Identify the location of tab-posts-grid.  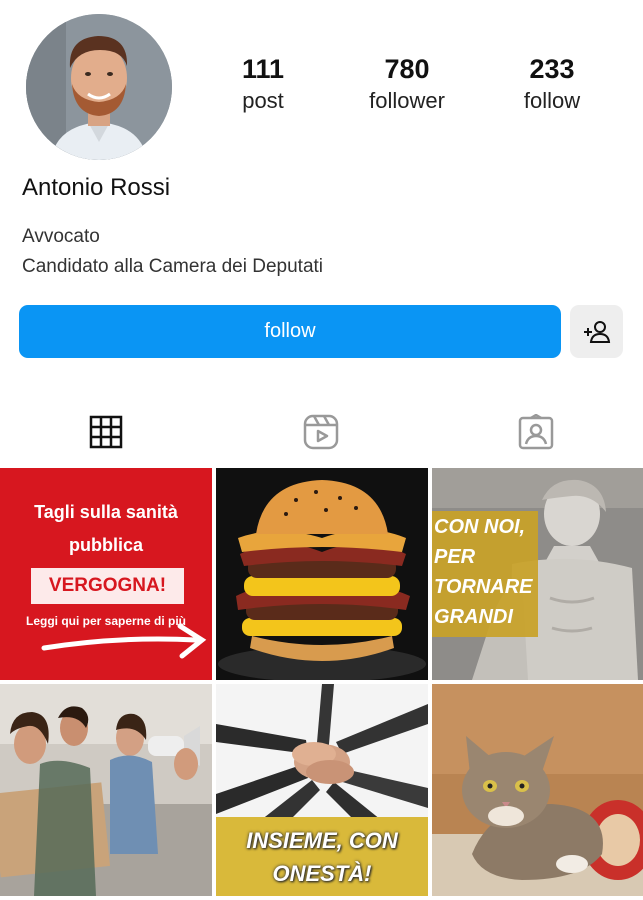
(106, 432).